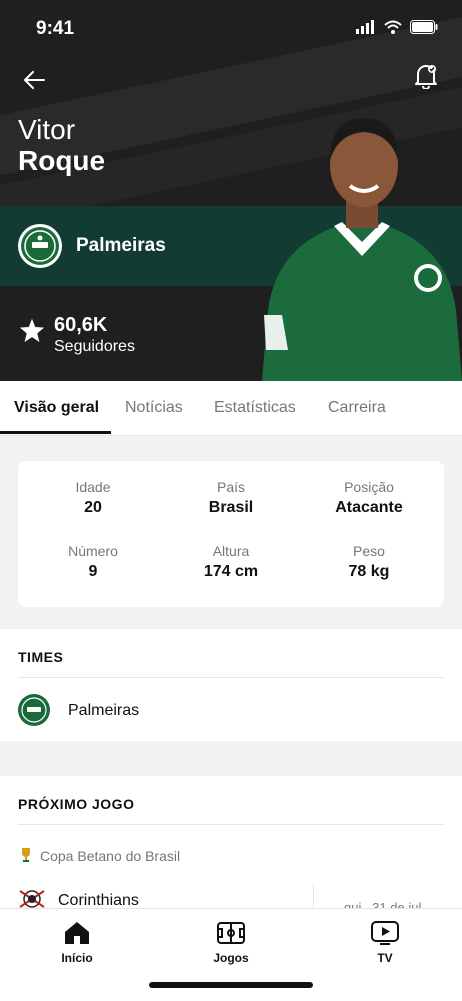 This screenshot has height=1001, width=462. What do you see at coordinates (47, 129) in the screenshot?
I see `player-first-name: Vitor` at bounding box center [47, 129].